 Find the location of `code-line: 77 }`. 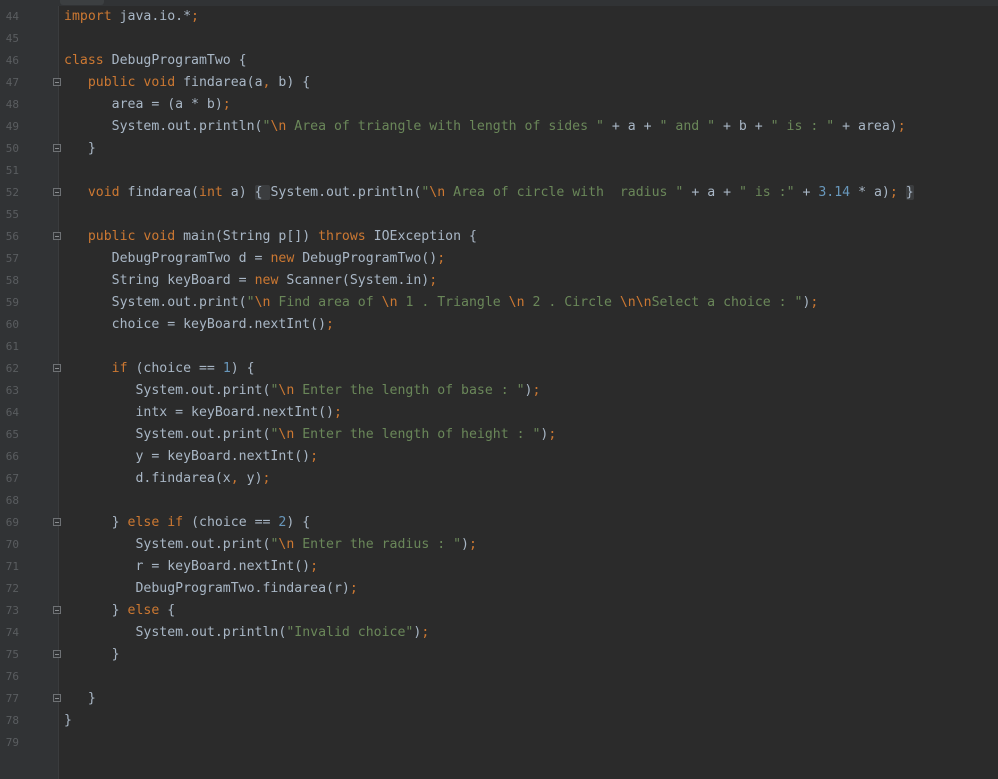

code-line: 77 } is located at coordinates (499, 699).